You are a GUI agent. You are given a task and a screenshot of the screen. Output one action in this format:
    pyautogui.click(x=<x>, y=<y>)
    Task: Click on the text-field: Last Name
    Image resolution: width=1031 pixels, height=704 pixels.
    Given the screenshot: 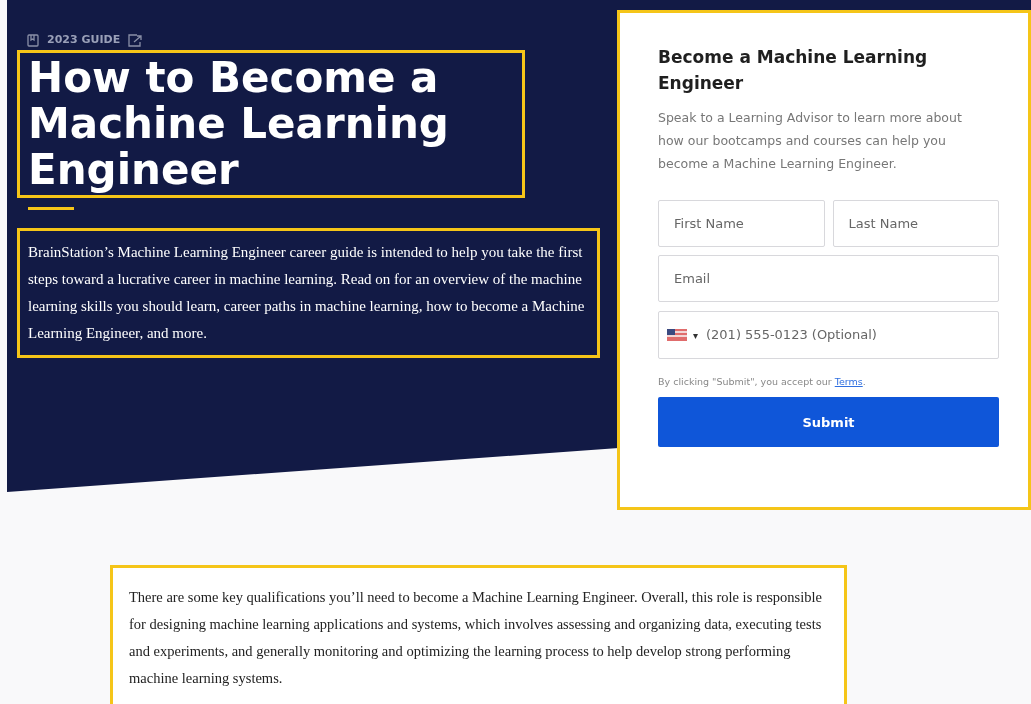 What is the action you would take?
    pyautogui.click(x=915, y=223)
    